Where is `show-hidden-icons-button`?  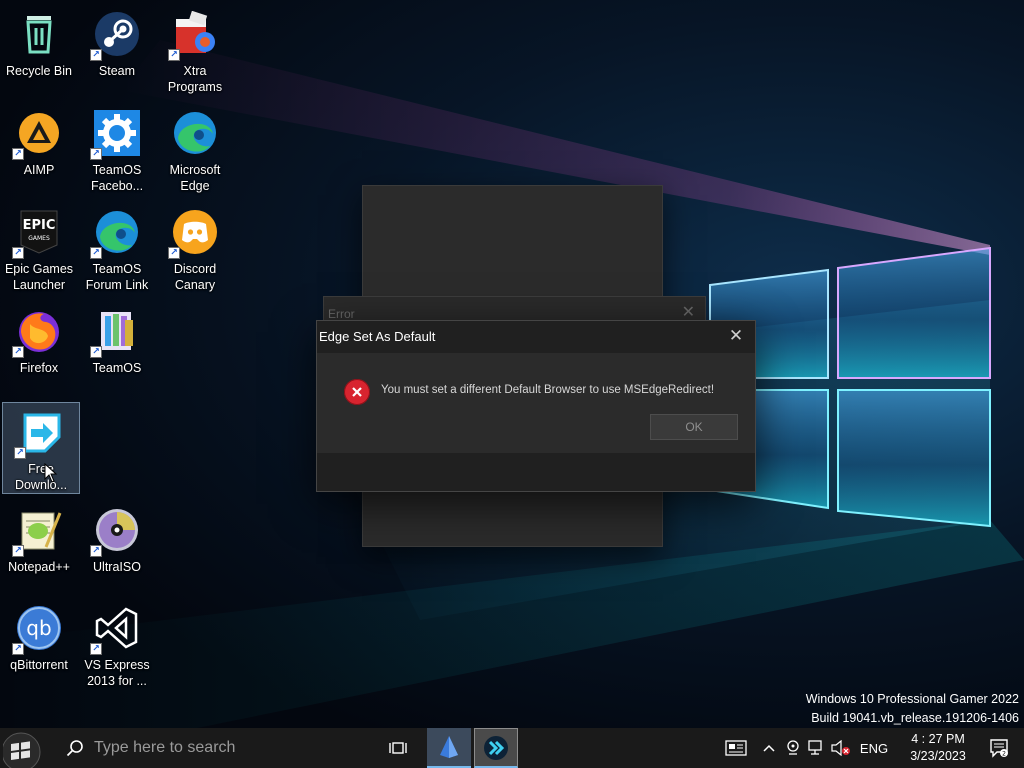 show-hidden-icons-button is located at coordinates (769, 748).